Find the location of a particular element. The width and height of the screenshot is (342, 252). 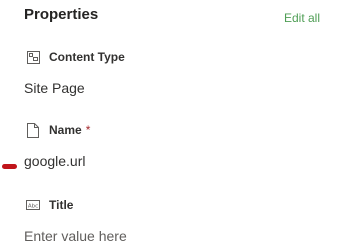

panel-title: Properties is located at coordinates (61, 14).